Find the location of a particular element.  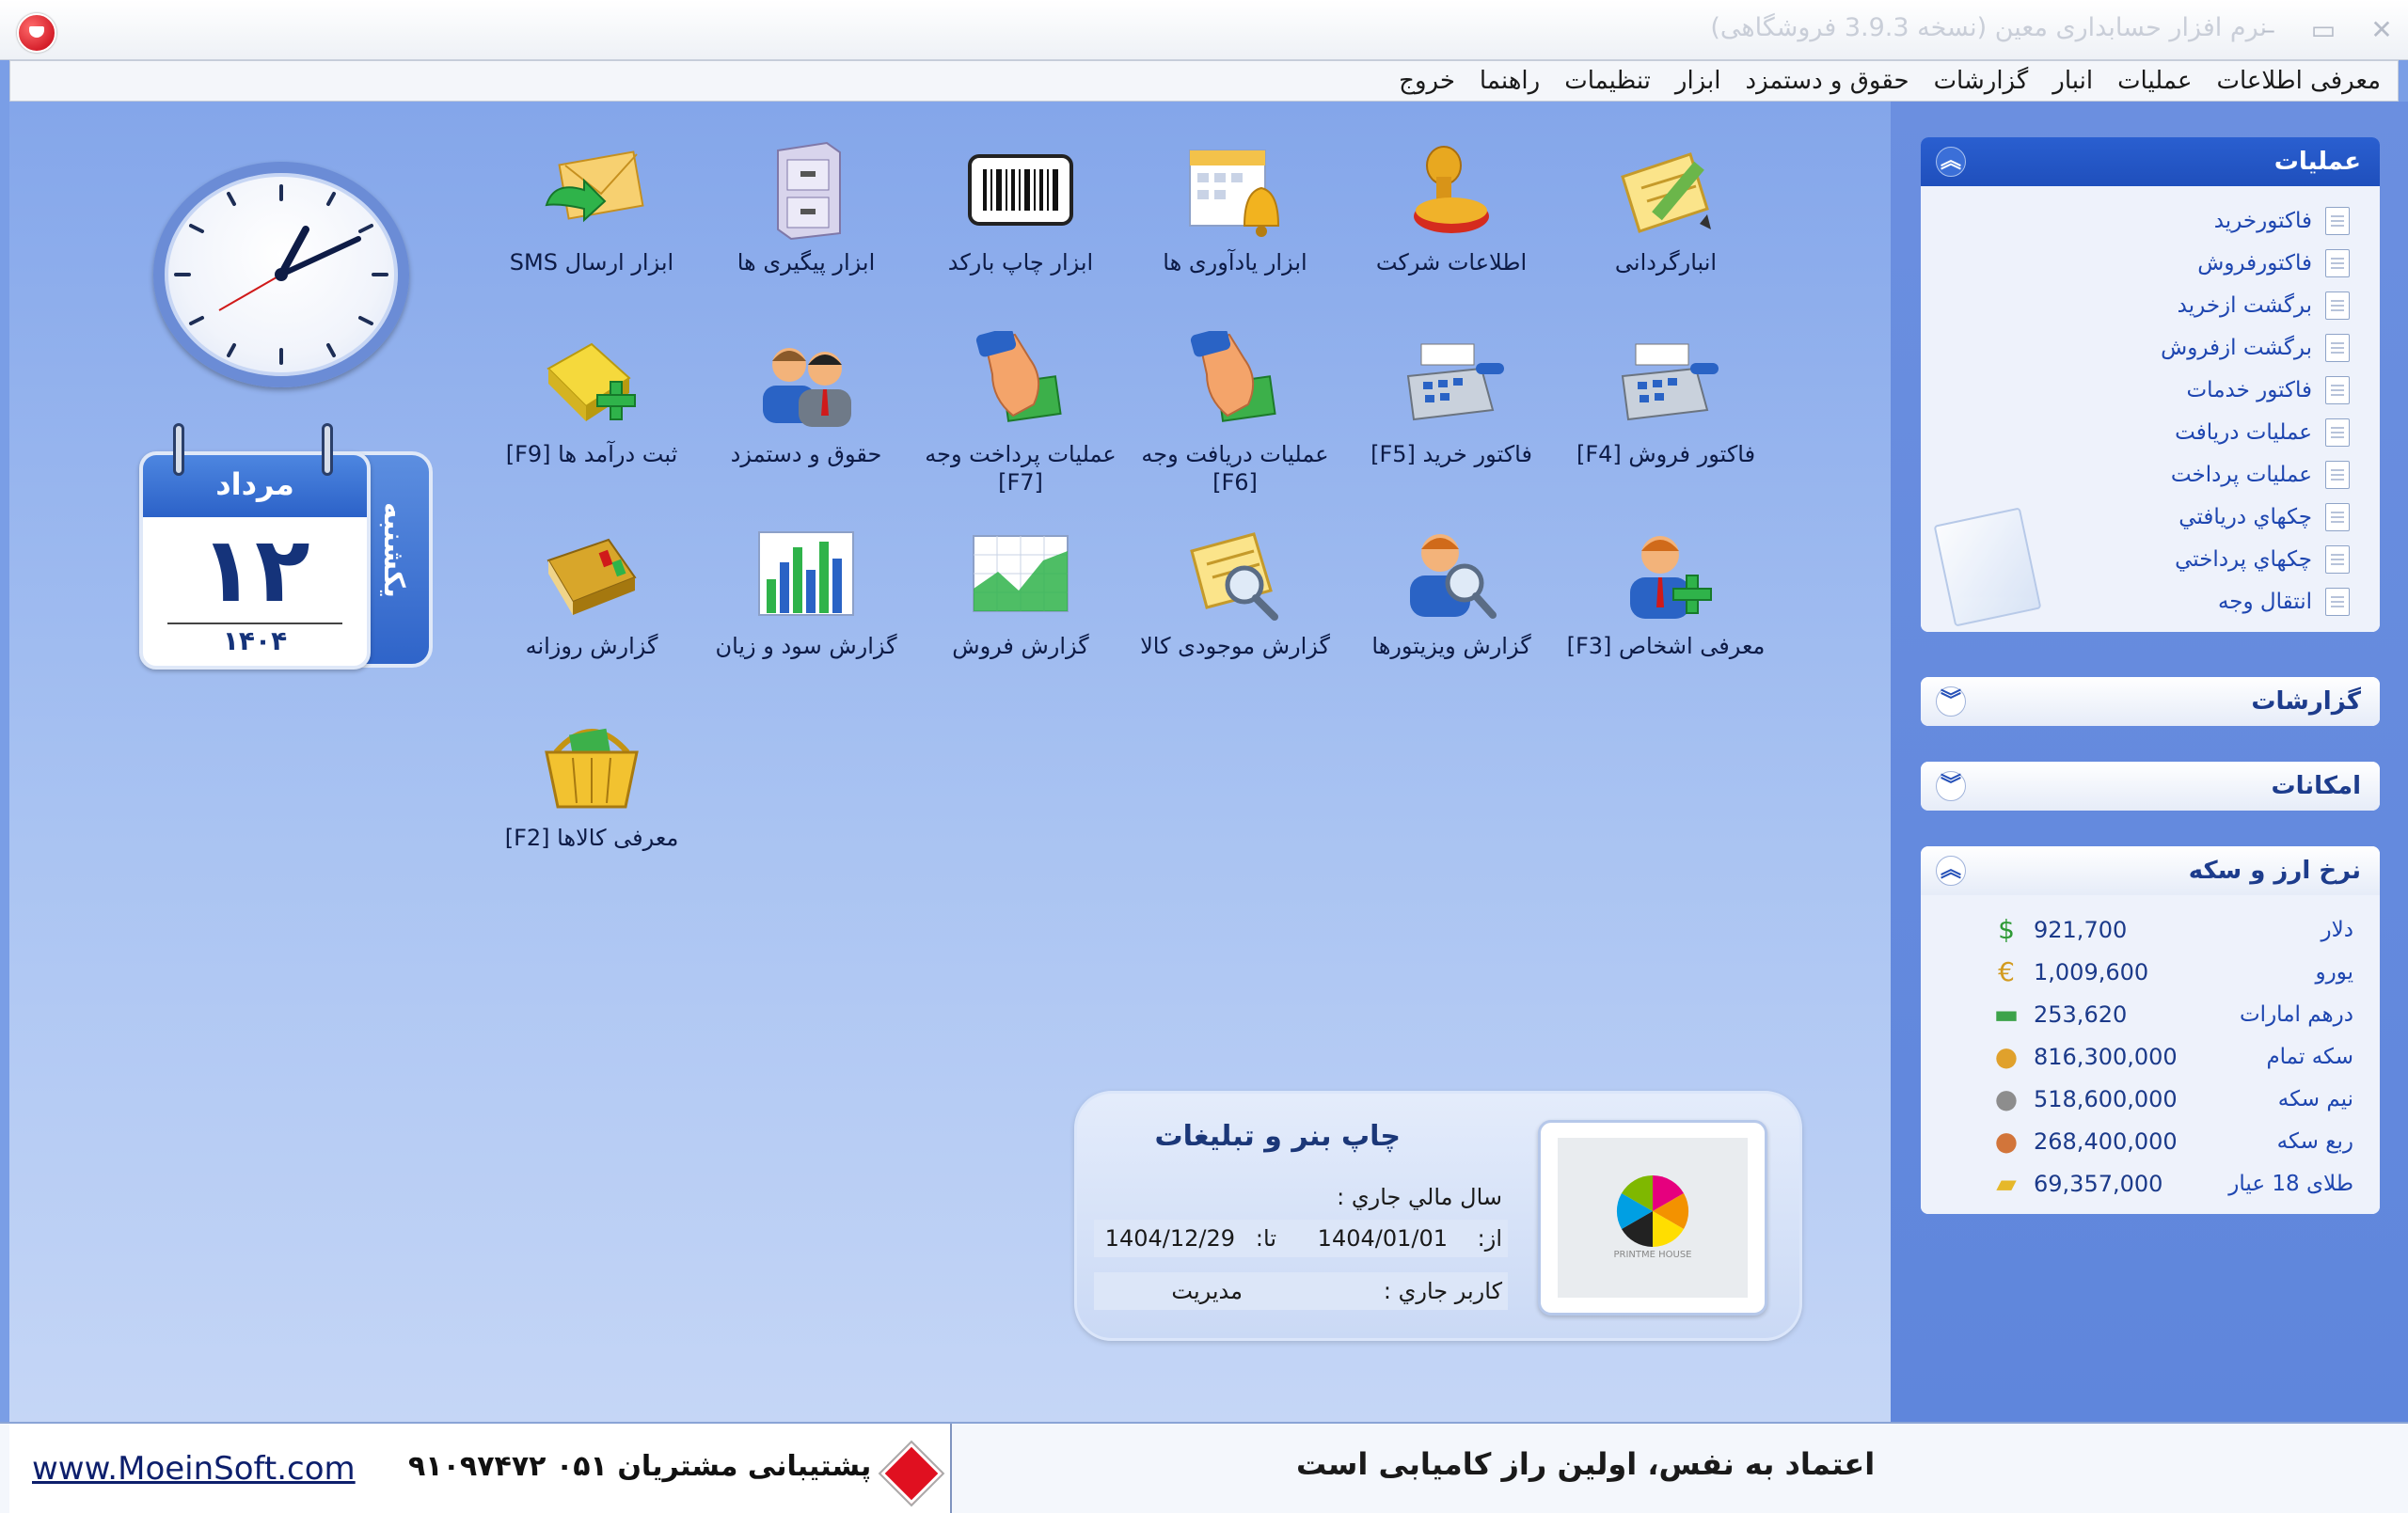

tile-register-income: ثبت درآمد ها [F9] is located at coordinates (592, 399).